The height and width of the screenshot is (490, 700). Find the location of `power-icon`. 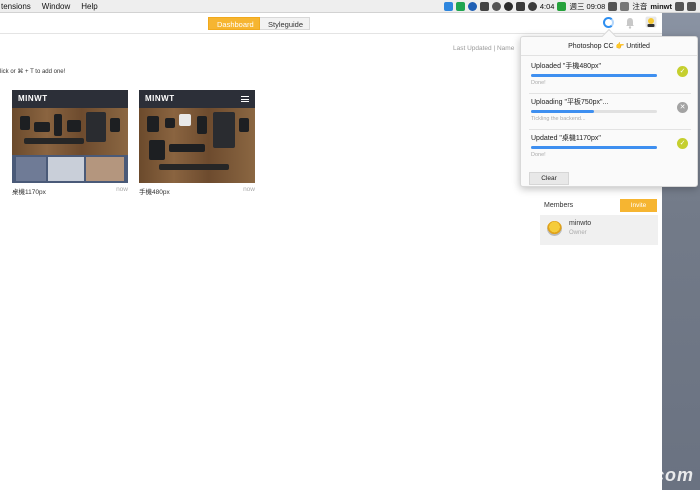

power-icon is located at coordinates (532, 6).